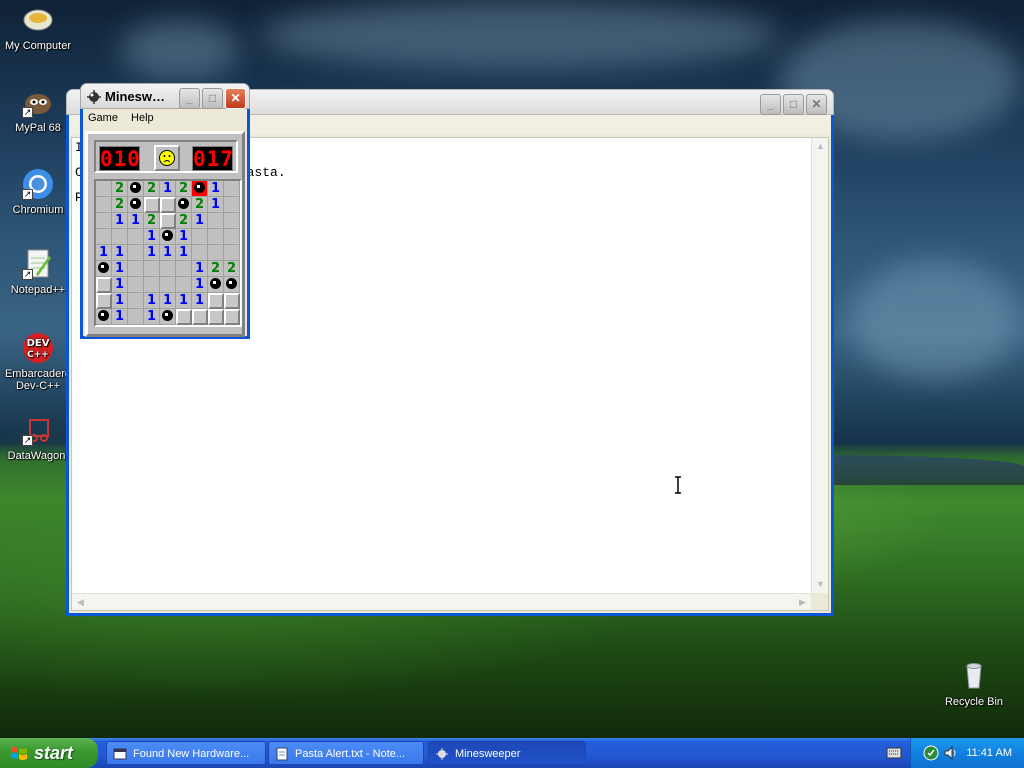  I want to click on clock: 11:41 AM, so click(989, 753).